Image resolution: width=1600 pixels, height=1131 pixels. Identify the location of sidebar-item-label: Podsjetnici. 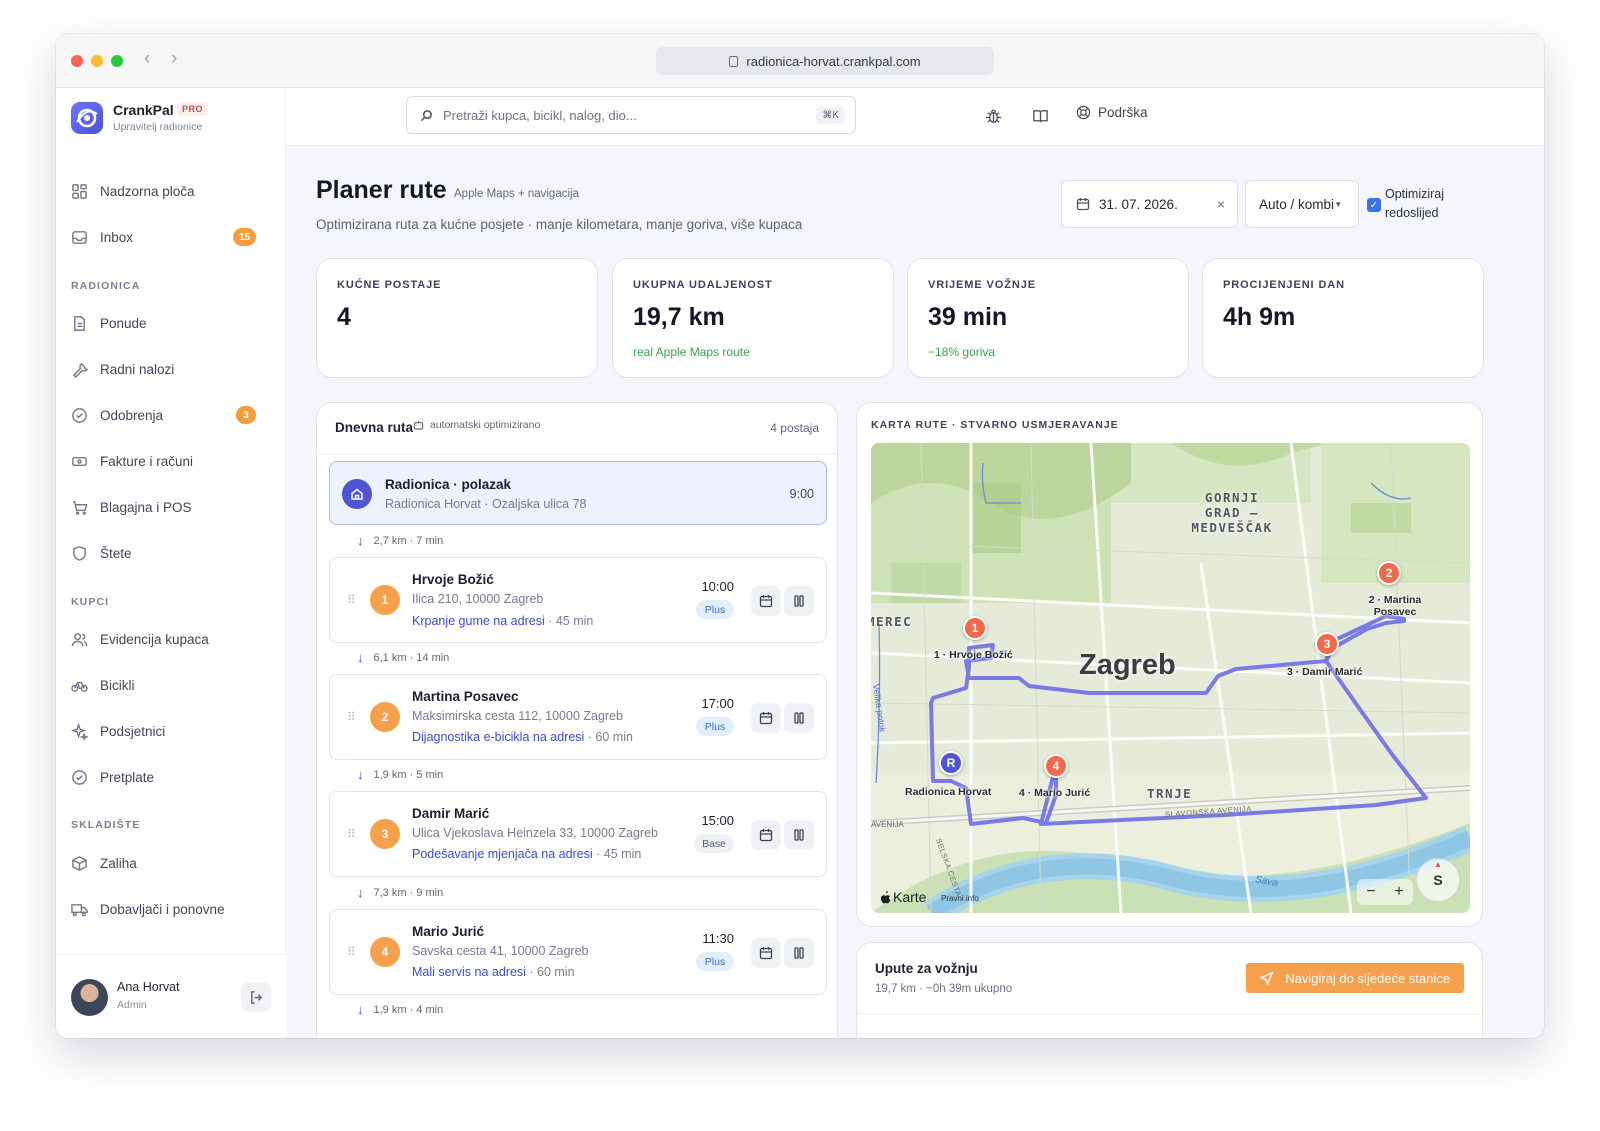
(133, 731).